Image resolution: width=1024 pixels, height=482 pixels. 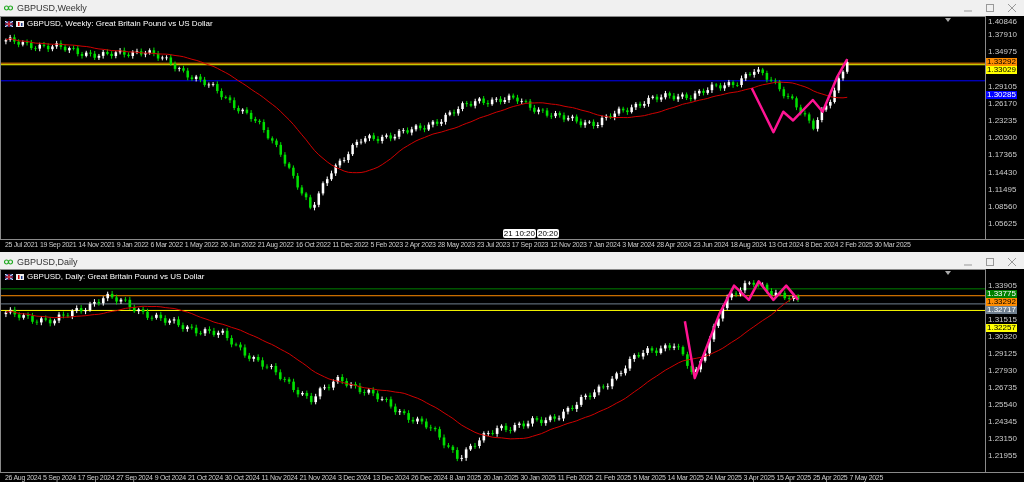 I want to click on chart-symbol-label: GBPUSD, Daily: Great Britain Pound vs US Dollar, so click(x=116, y=276).